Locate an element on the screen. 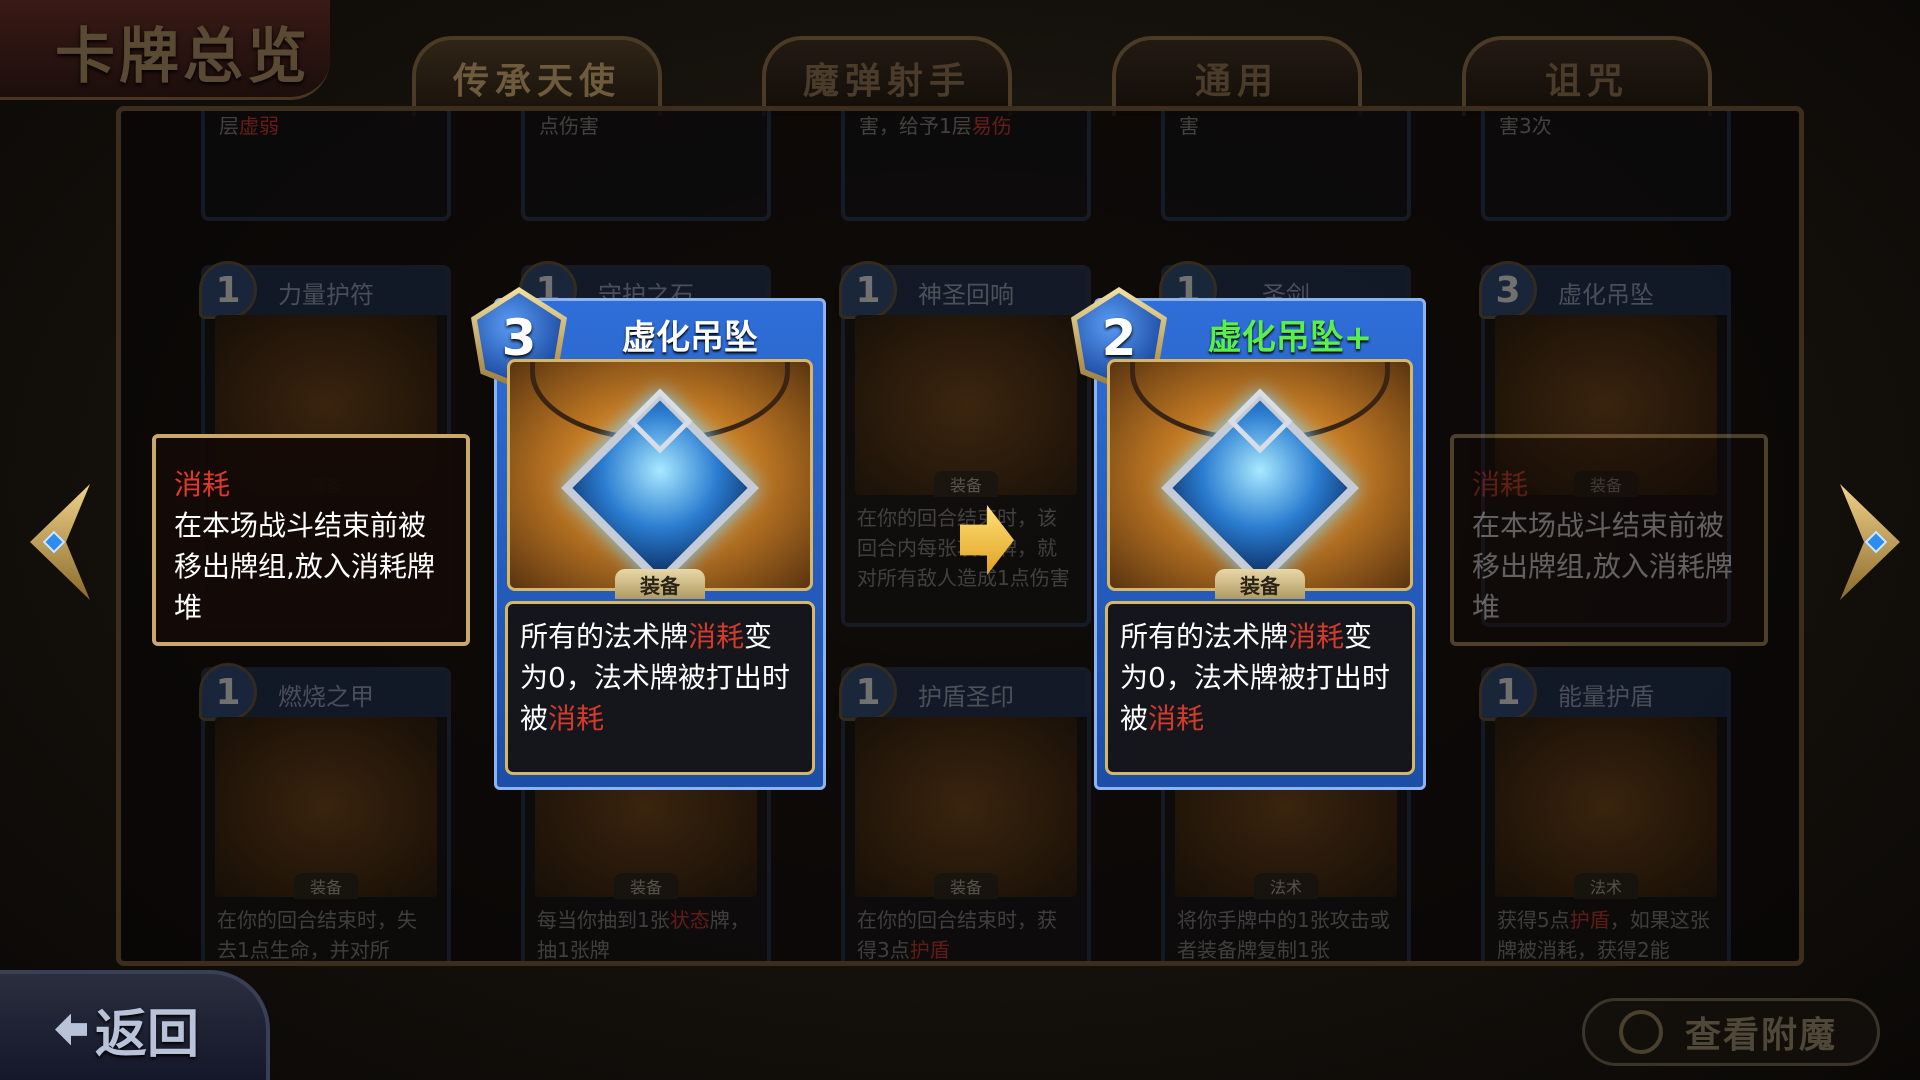 The image size is (1920, 1080). back-button-label: 返回 is located at coordinates (127, 1029).